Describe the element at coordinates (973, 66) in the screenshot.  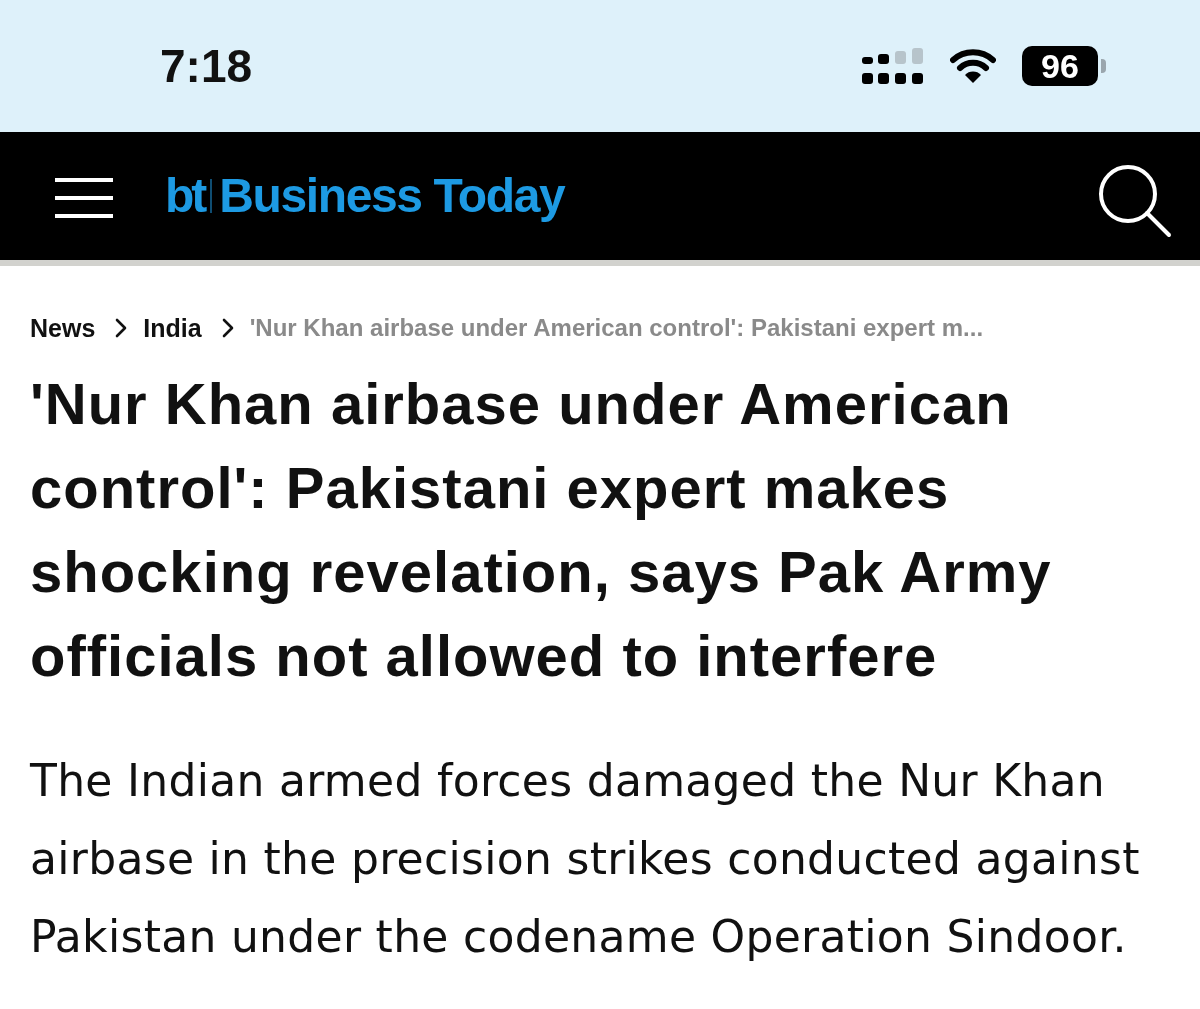
I see `wifi-icon` at that location.